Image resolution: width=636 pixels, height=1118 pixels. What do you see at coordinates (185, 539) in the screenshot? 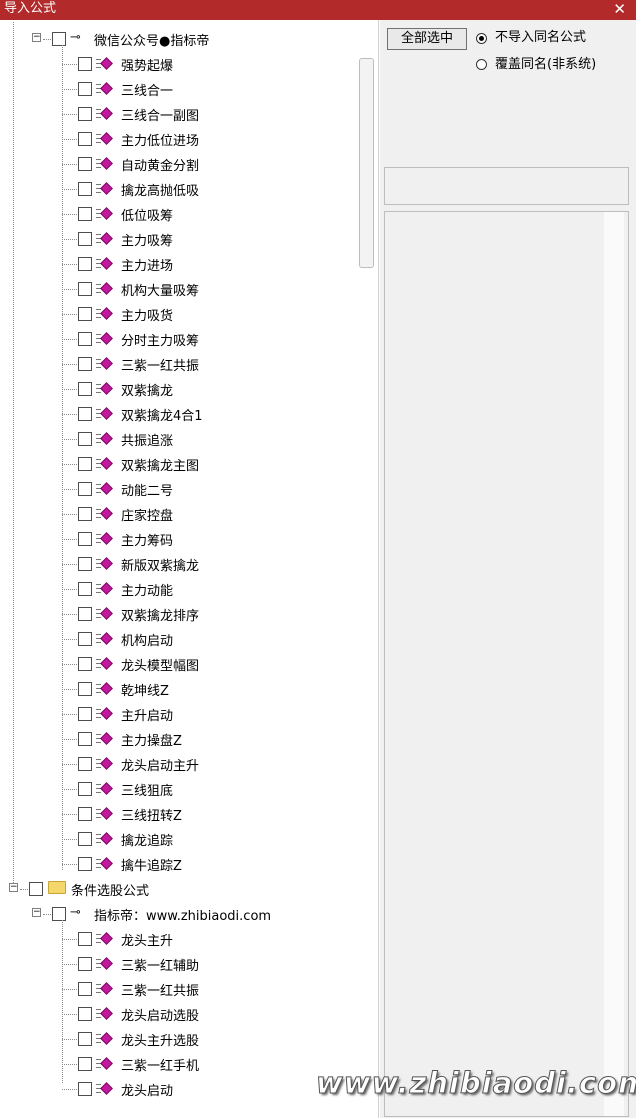
I see `formula-item: 主力筹码` at bounding box center [185, 539].